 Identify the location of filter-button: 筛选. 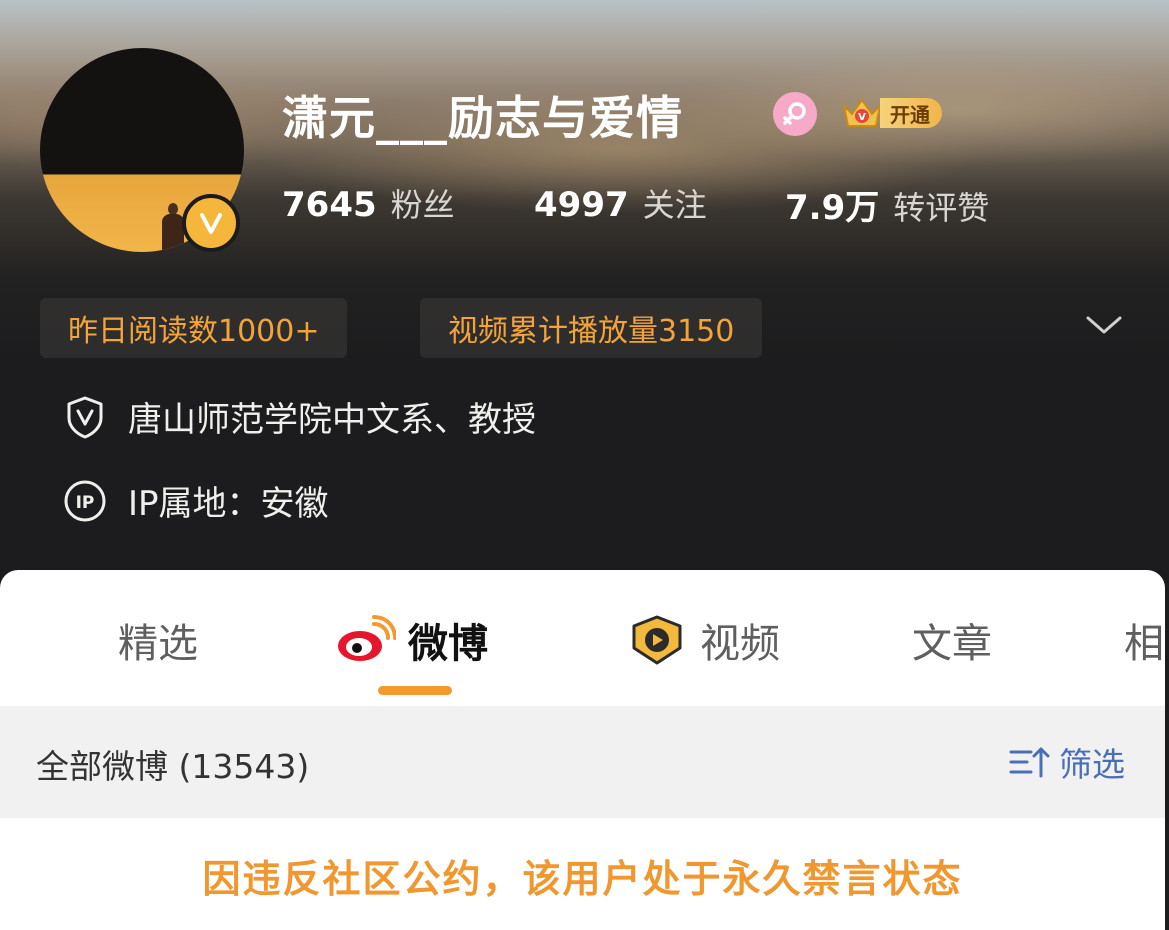
(1067, 762).